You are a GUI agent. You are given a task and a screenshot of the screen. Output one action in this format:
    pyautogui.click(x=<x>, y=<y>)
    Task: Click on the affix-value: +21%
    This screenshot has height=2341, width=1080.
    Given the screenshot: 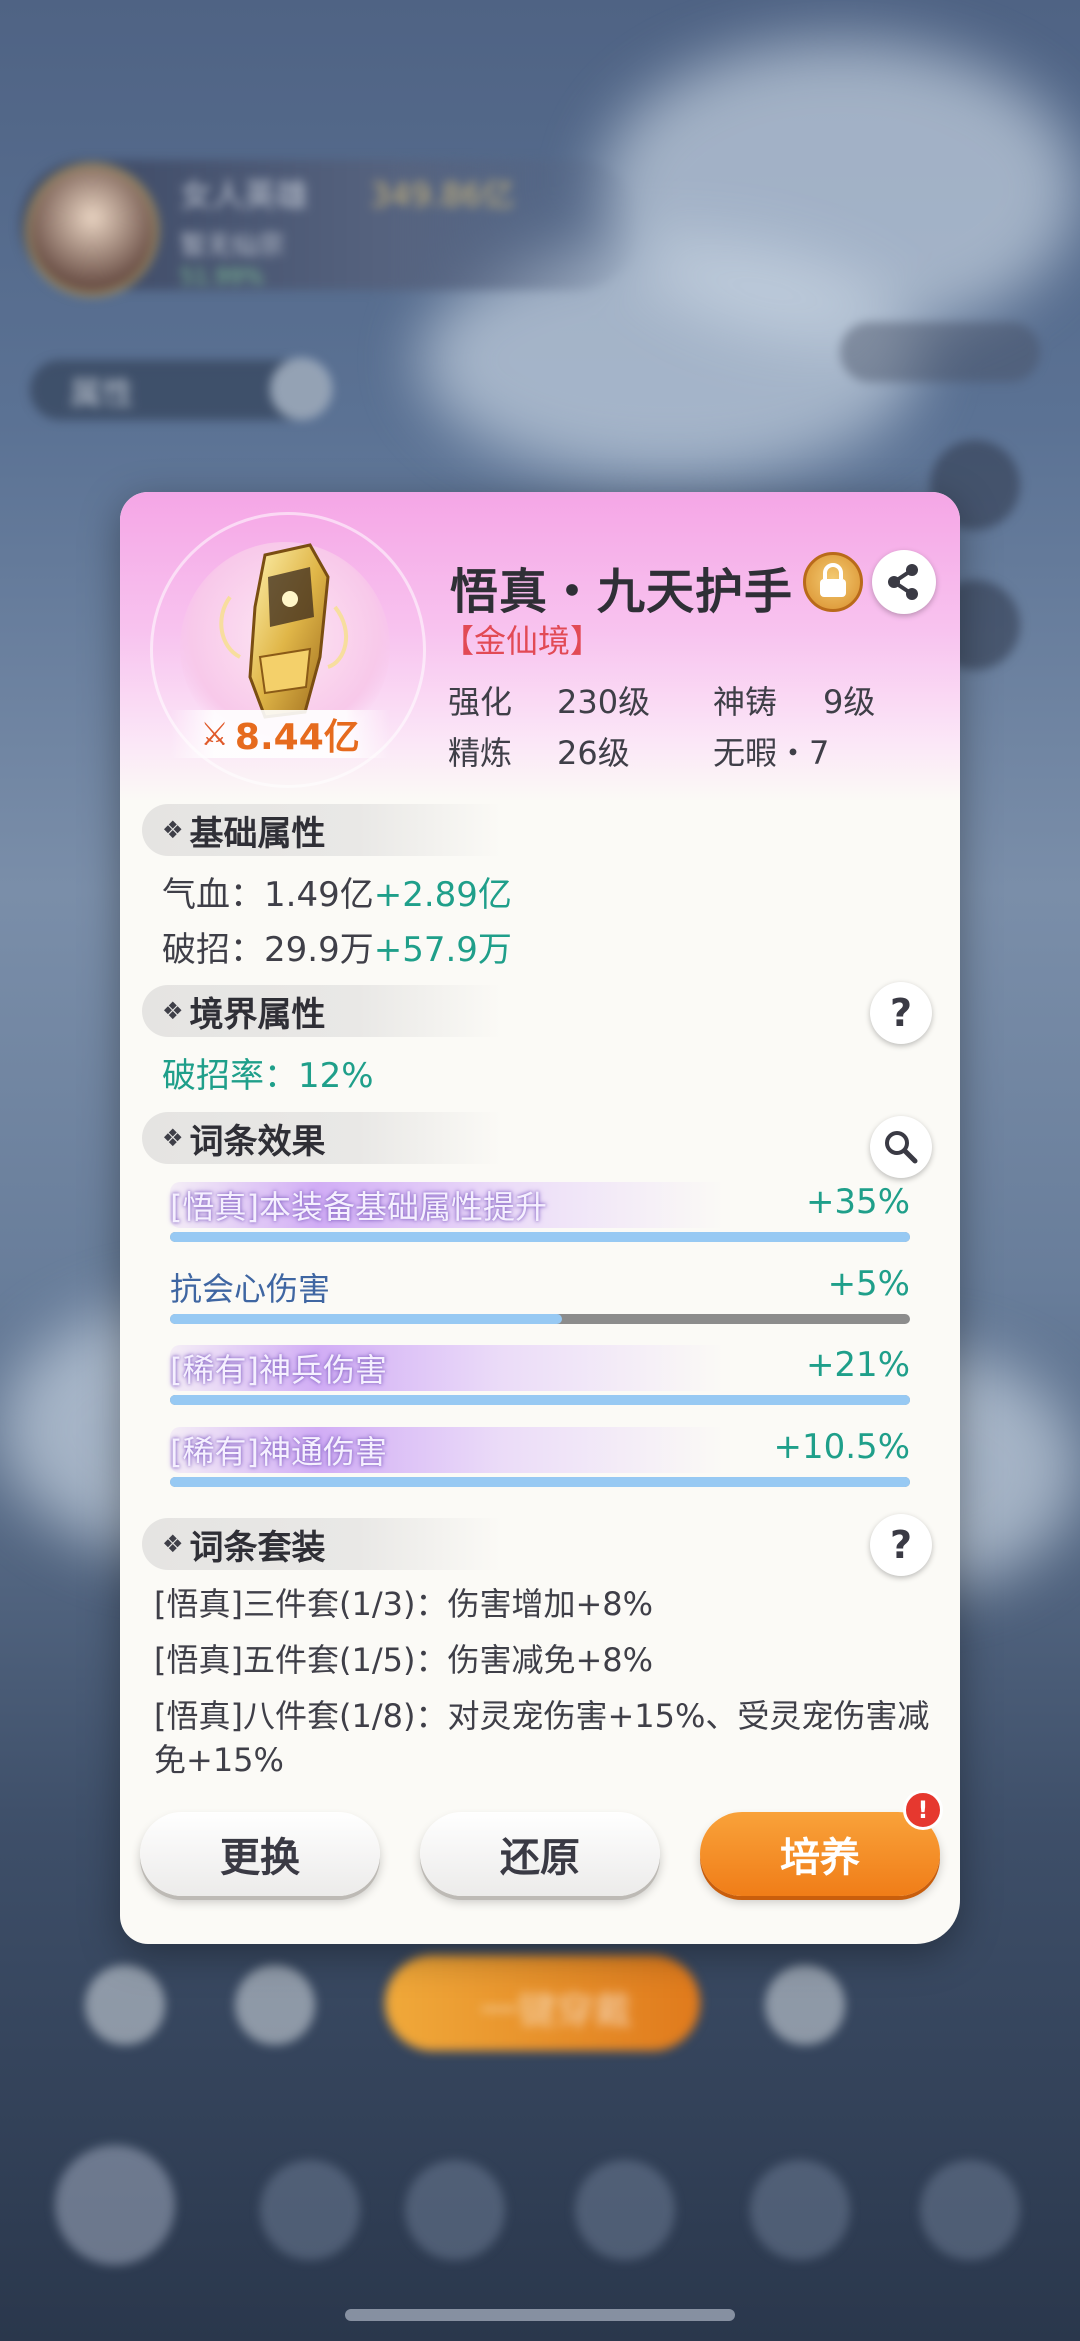 What is the action you would take?
    pyautogui.click(x=857, y=1365)
    